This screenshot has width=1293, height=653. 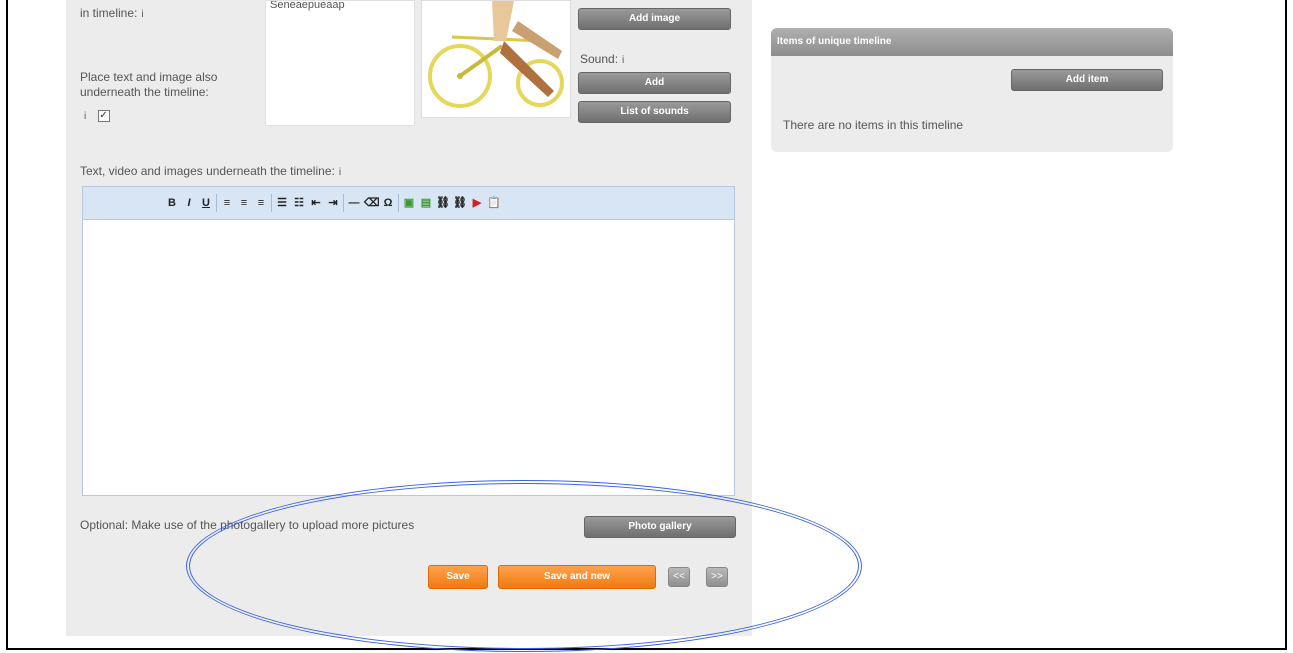 I want to click on photo-gallery-button: Photo gallery, so click(x=660, y=527).